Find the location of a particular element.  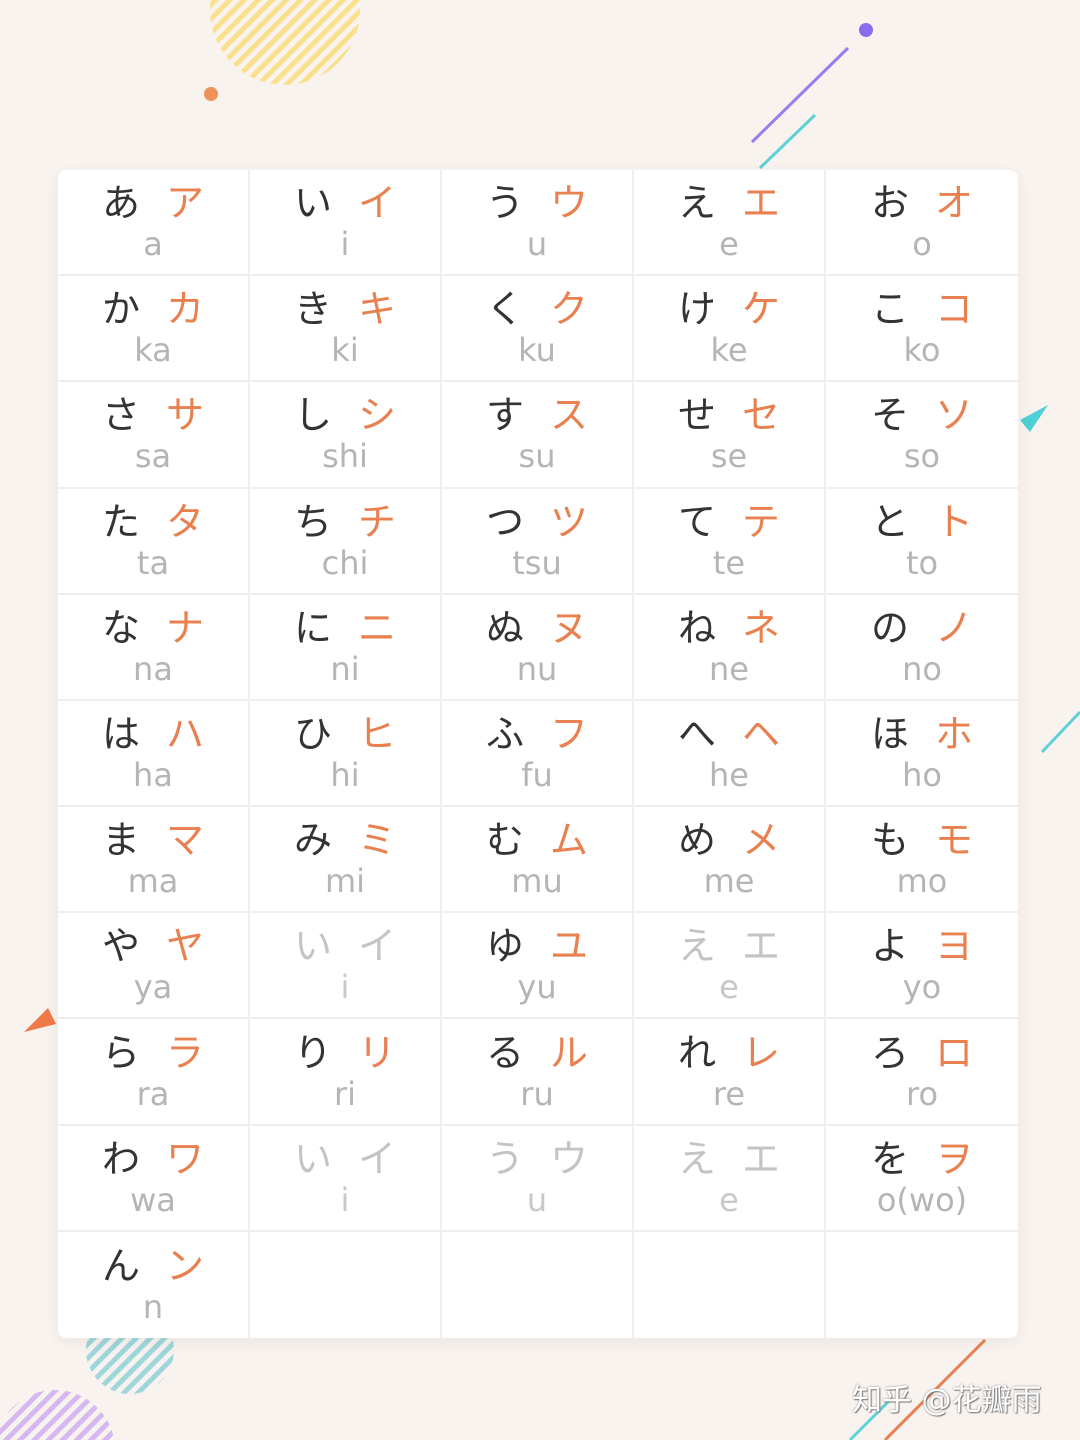

kana-cell: はハ ha is located at coordinates (154, 754).